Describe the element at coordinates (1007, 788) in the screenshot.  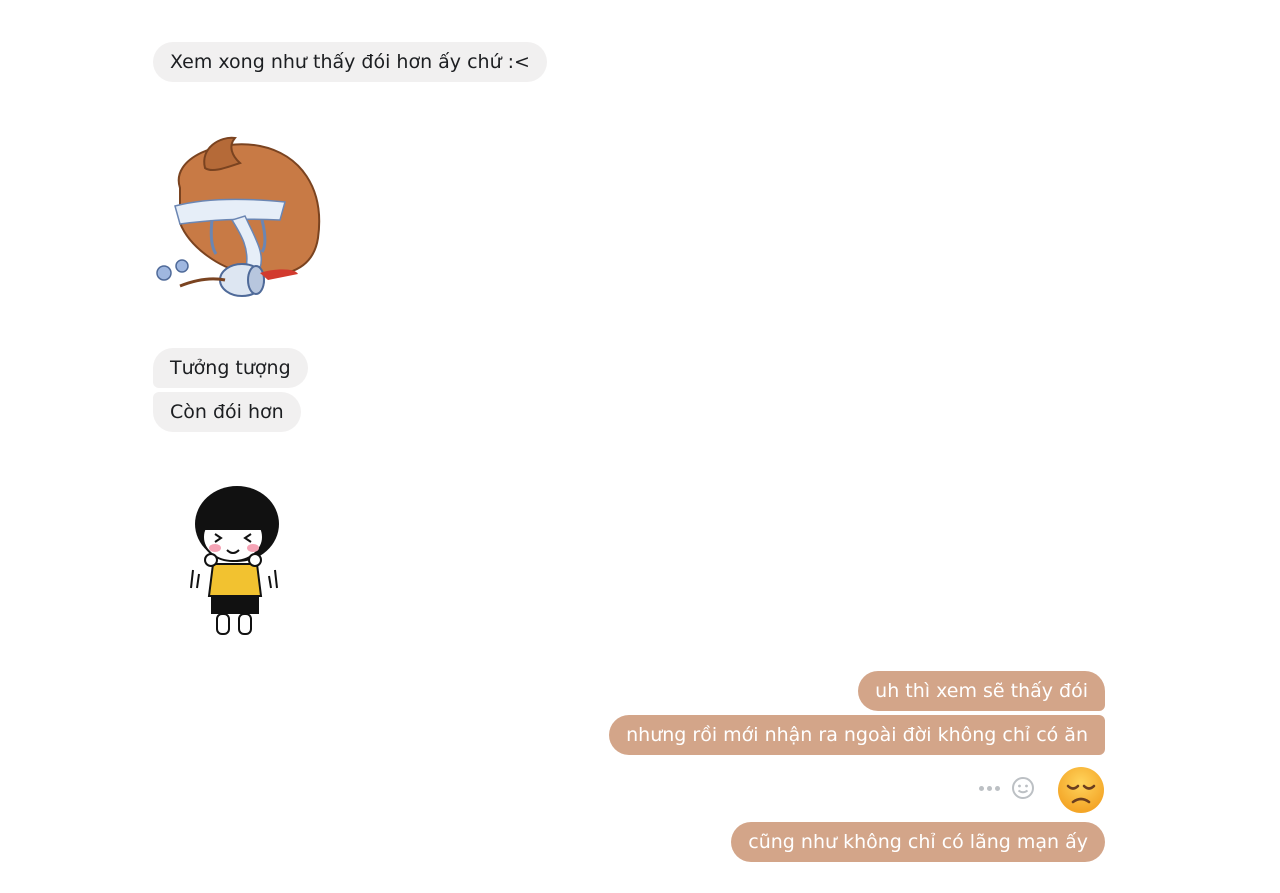
I see `message-actions` at that location.